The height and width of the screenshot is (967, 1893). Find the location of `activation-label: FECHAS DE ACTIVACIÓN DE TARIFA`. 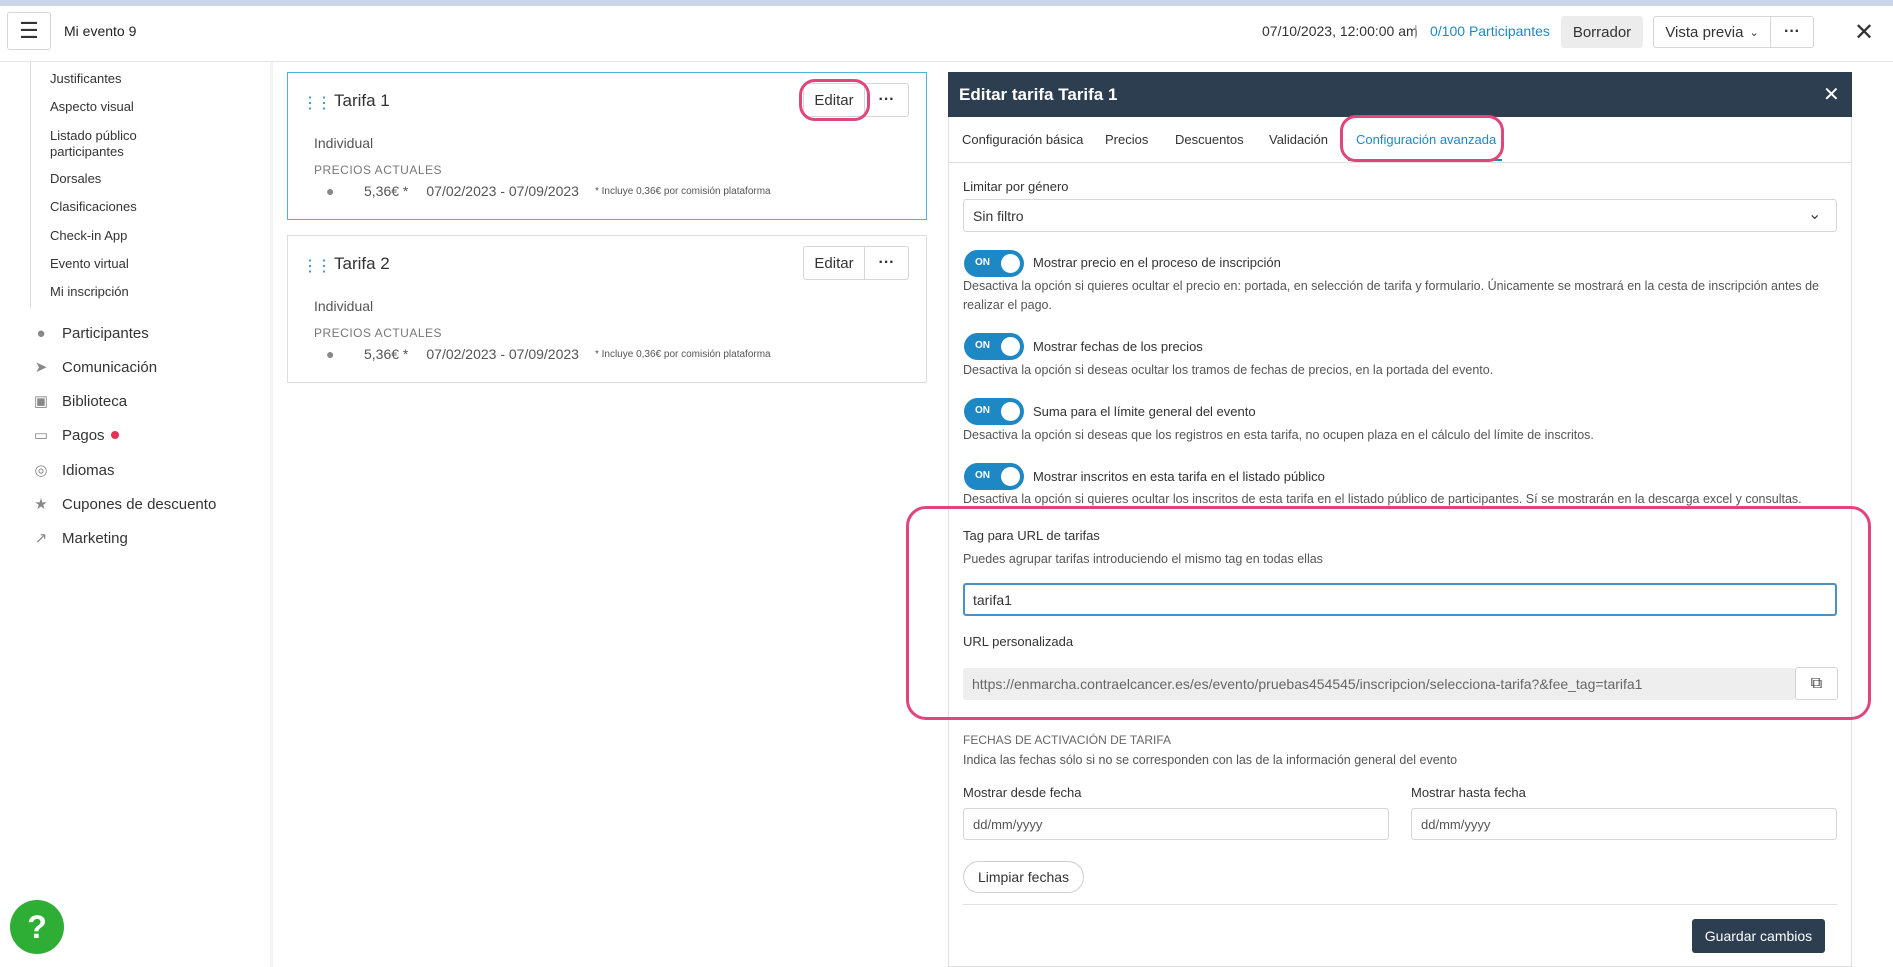

activation-label: FECHAS DE ACTIVACIÓN DE TARIFA is located at coordinates (1067, 740).